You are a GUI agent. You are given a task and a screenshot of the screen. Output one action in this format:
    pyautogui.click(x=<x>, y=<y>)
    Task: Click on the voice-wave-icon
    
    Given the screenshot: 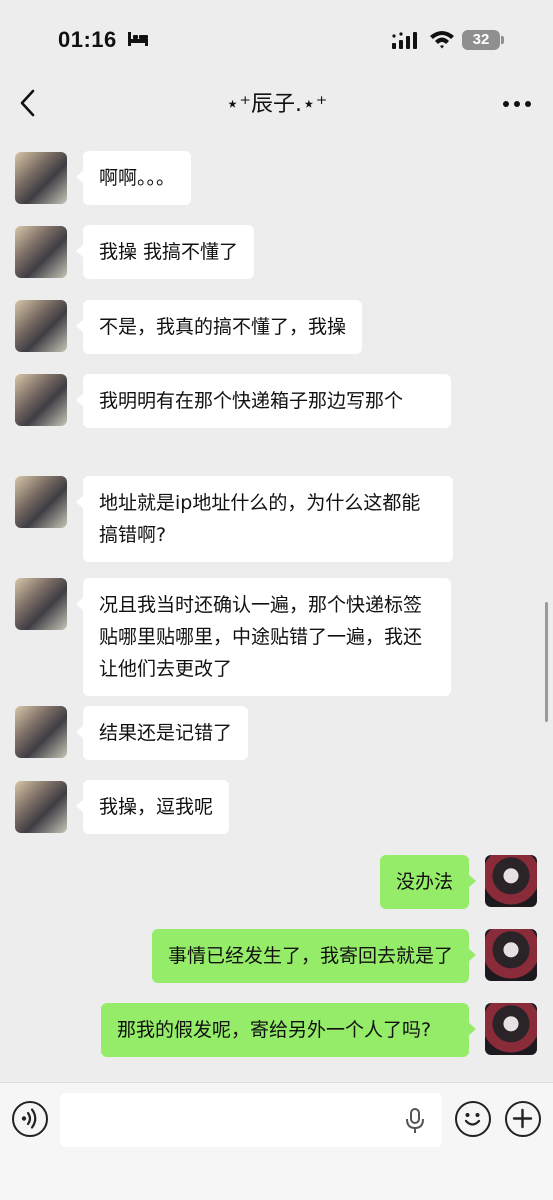 What is the action you would take?
    pyautogui.click(x=29, y=1118)
    